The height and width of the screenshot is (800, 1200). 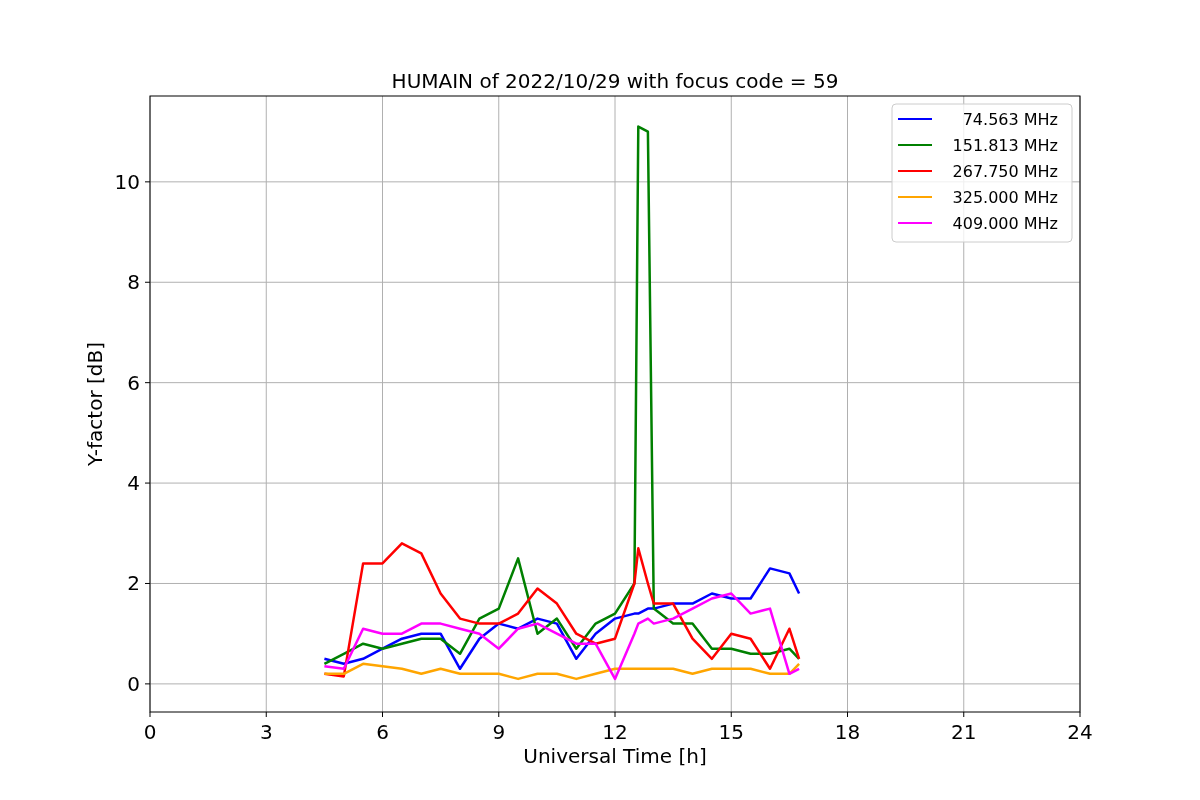 What do you see at coordinates (1005, 145) in the screenshot?
I see `legend-label: 151.813 MHz` at bounding box center [1005, 145].